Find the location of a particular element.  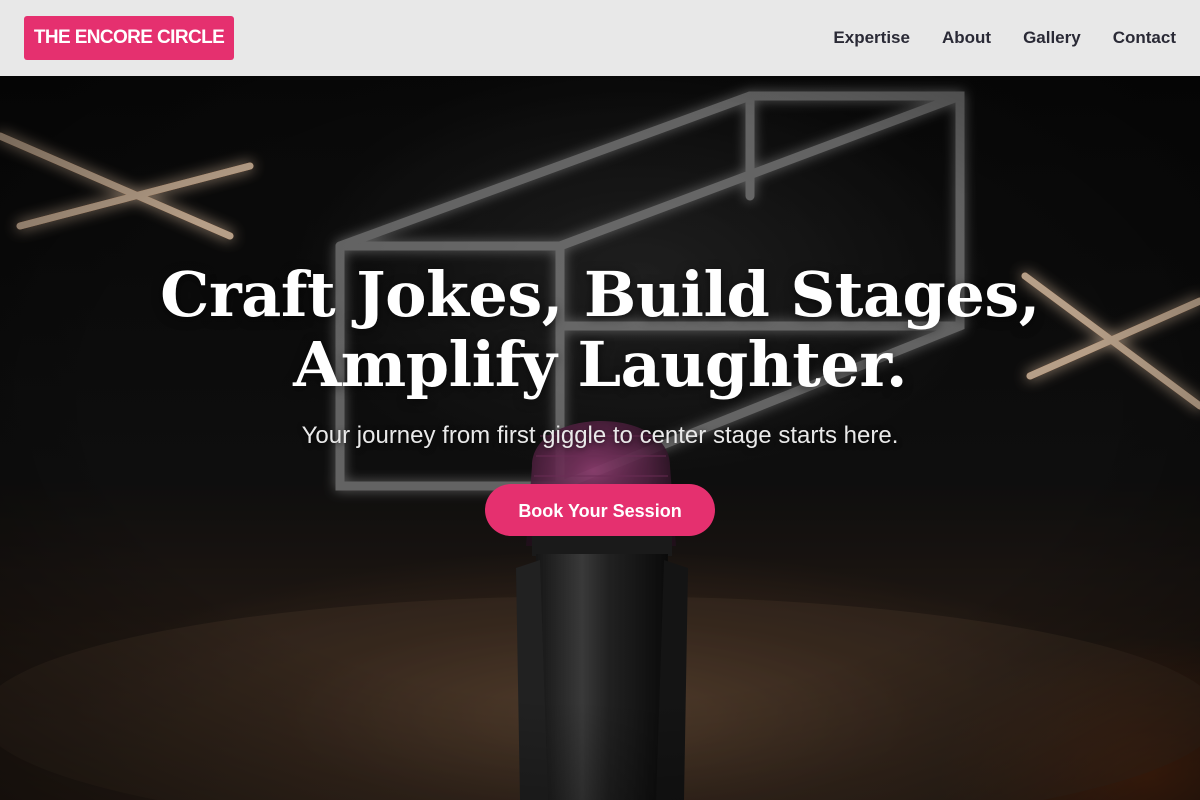

book-session-button: Book Your Session is located at coordinates (600, 510).